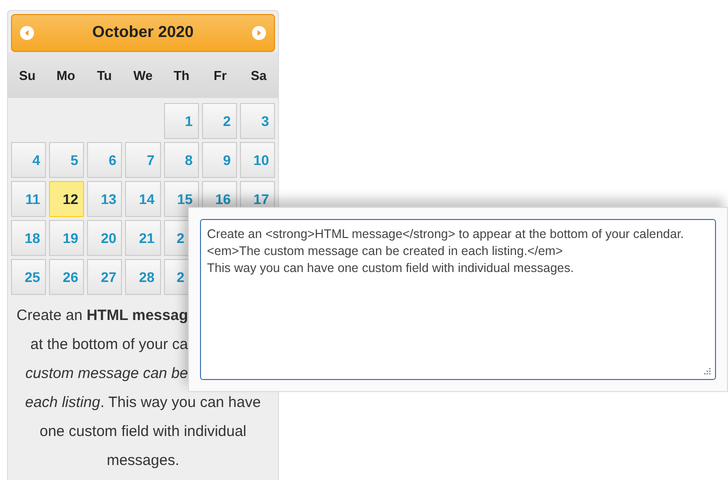 This screenshot has height=480, width=728. I want to click on day-cell: 19, so click(66, 238).